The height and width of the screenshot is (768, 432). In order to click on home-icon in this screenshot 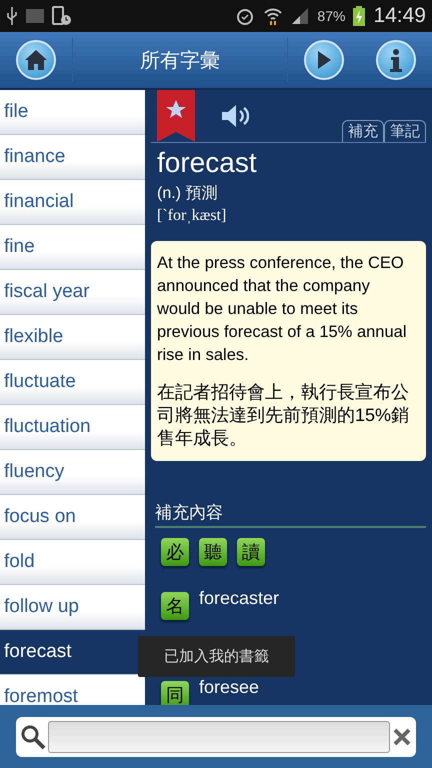, I will do `click(36, 60)`.